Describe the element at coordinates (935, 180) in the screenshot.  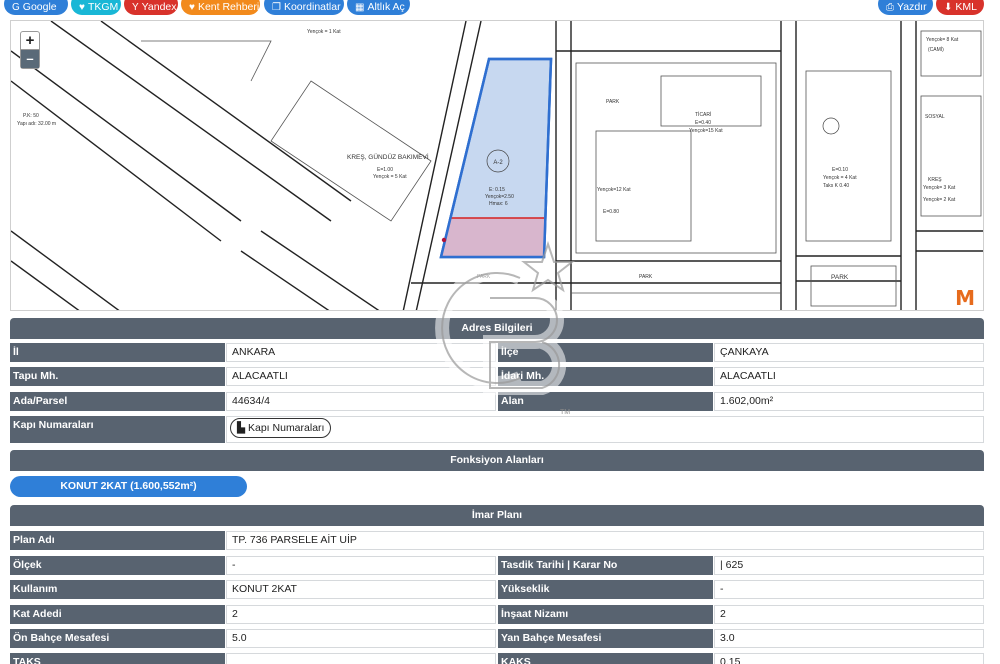
I see `kres-2-label: KREŞ` at that location.